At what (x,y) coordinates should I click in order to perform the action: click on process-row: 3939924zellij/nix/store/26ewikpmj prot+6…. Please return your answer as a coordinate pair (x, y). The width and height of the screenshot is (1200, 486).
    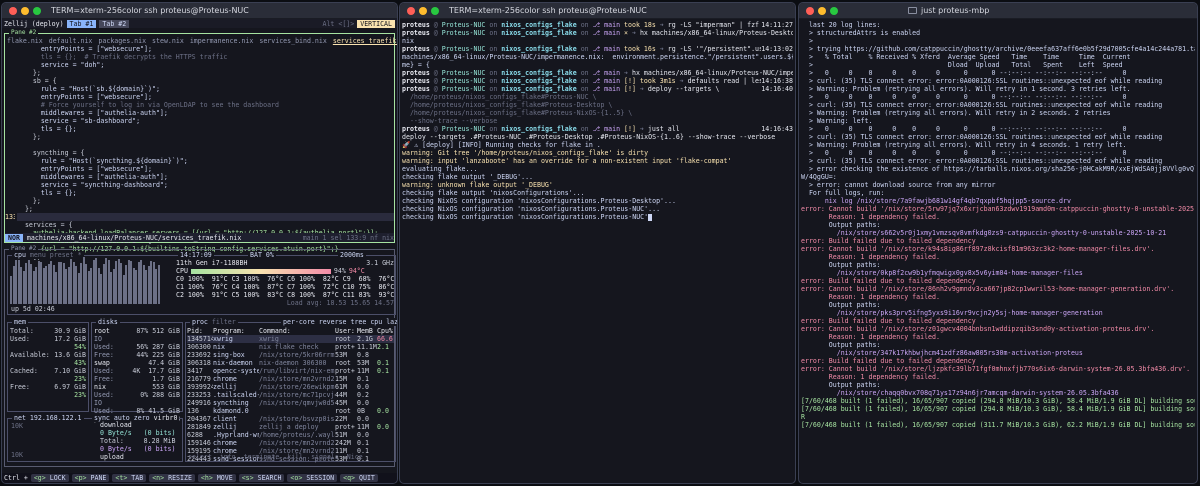
    Looking at the image, I should click on (290, 387).